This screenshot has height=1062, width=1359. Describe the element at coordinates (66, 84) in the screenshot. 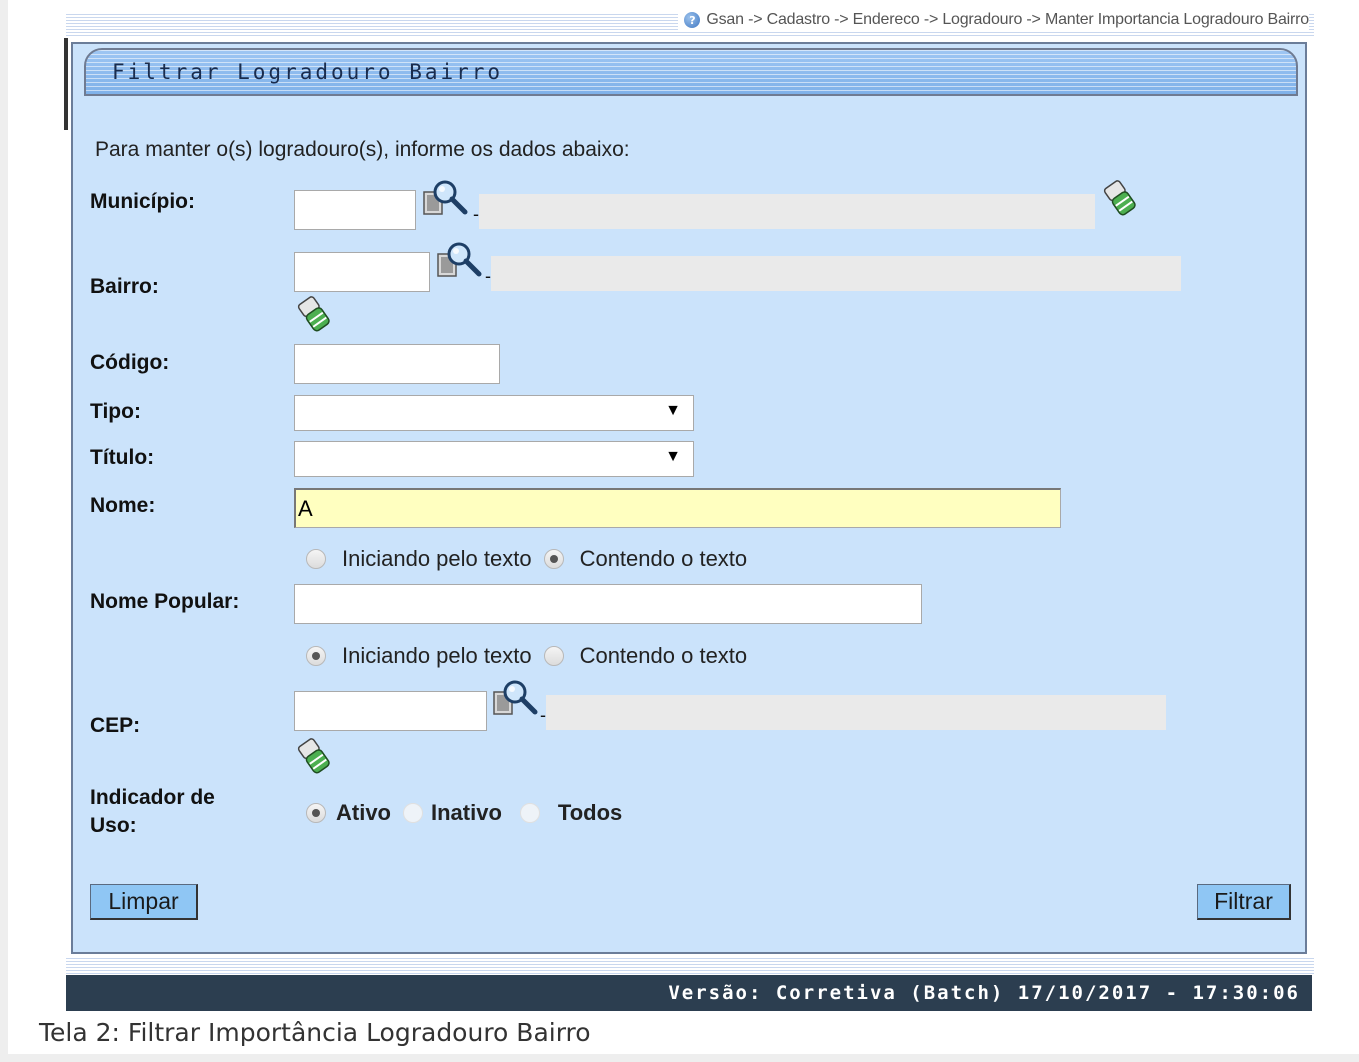

I see `left-divider` at that location.